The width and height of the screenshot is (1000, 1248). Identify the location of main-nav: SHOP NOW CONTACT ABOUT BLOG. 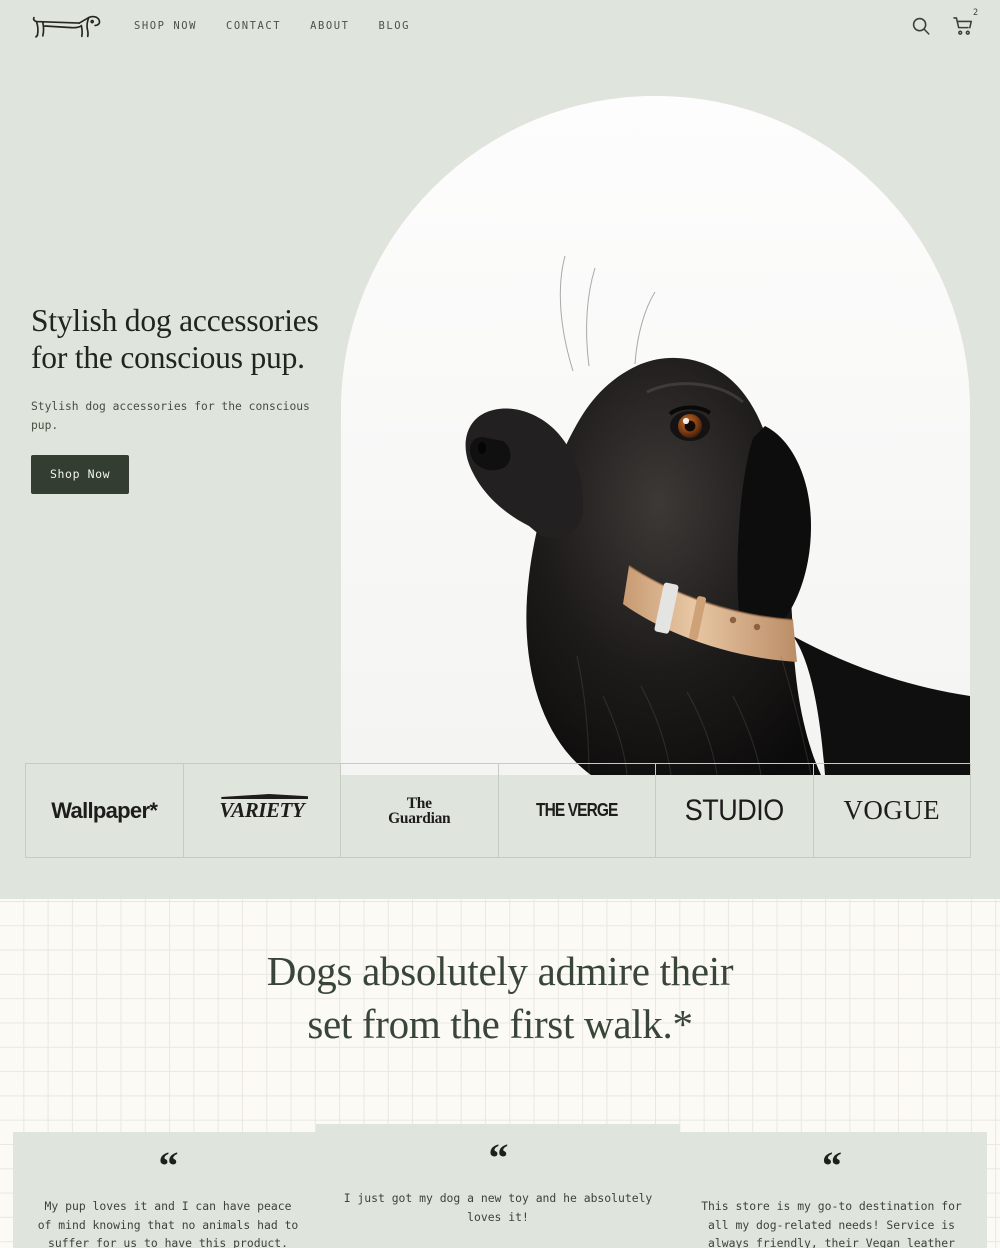
(272, 26).